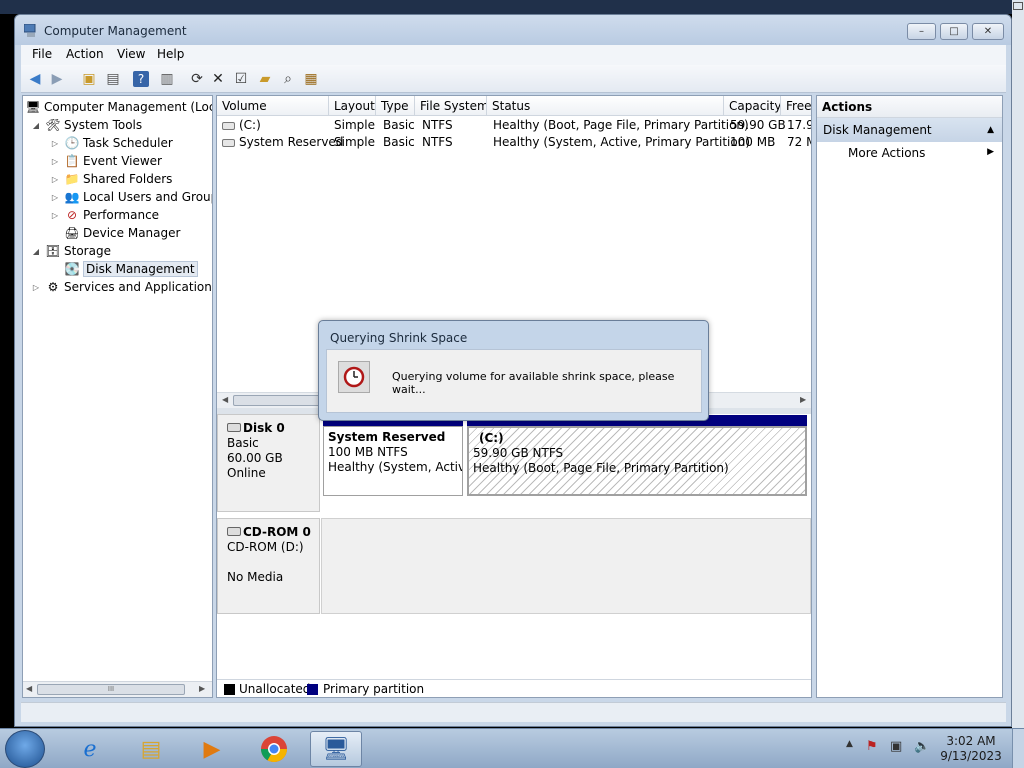 The width and height of the screenshot is (1024, 768). Describe the element at coordinates (352, 106) in the screenshot. I see `column-layout: Layout` at that location.